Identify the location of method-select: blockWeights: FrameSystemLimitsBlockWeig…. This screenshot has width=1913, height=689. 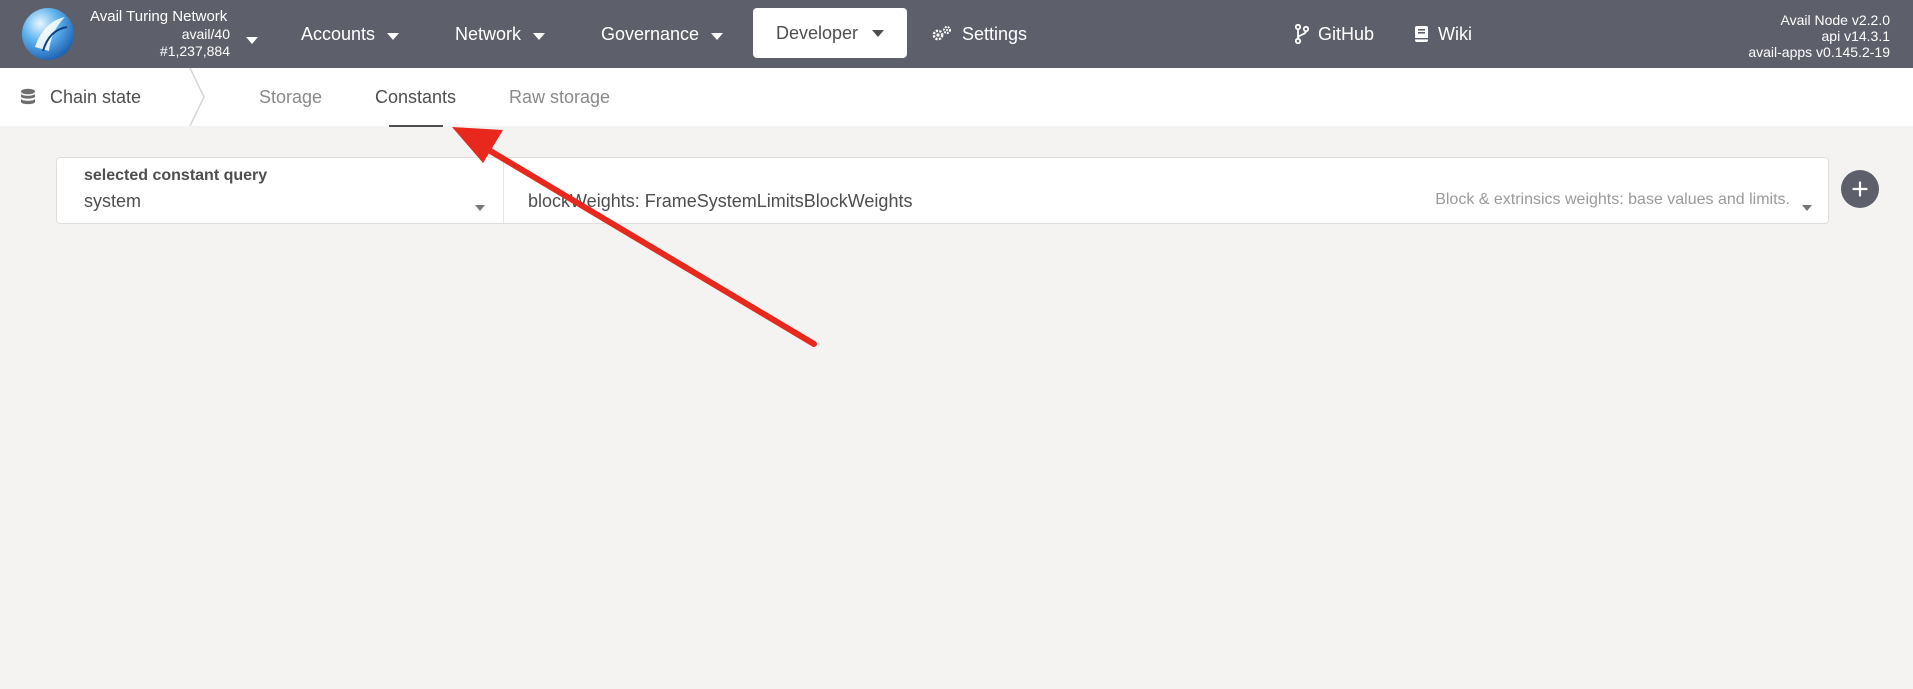
(1166, 190).